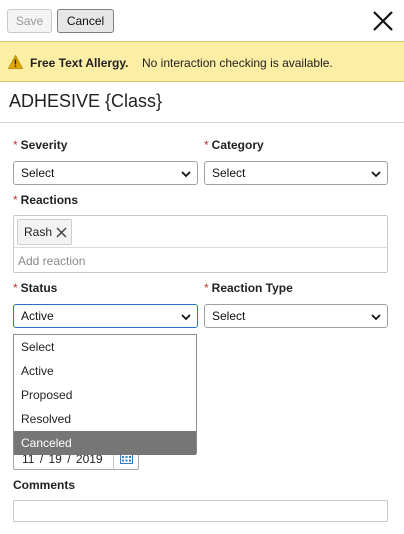  I want to click on severity-label-text: Severity, so click(44, 145).